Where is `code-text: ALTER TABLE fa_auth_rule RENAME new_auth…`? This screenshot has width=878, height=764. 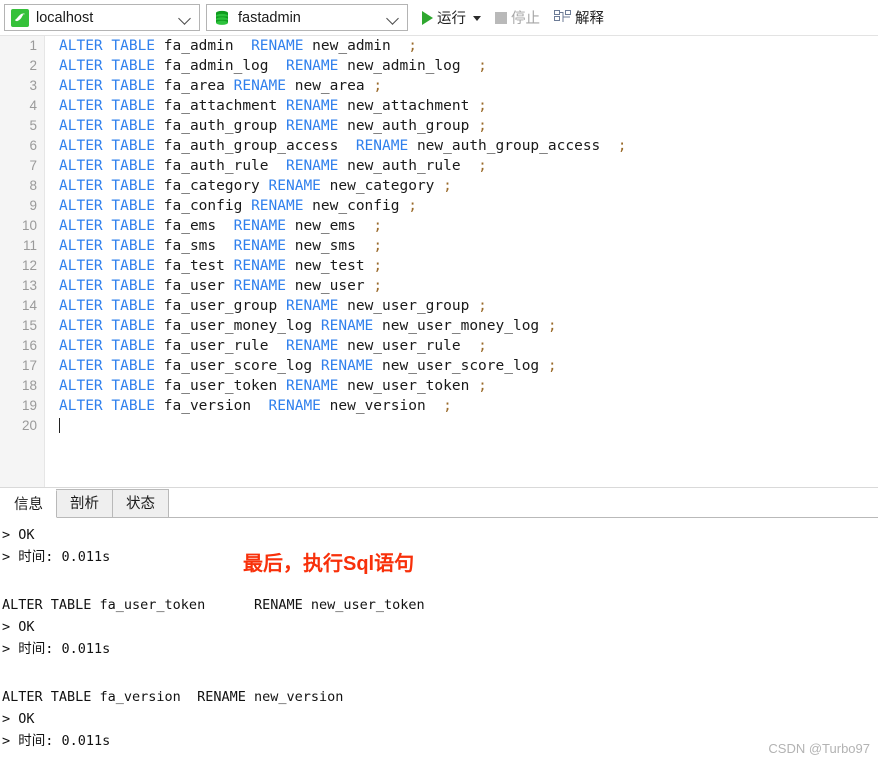
code-text: ALTER TABLE fa_auth_rule RENAME new_auth… is located at coordinates (266, 166).